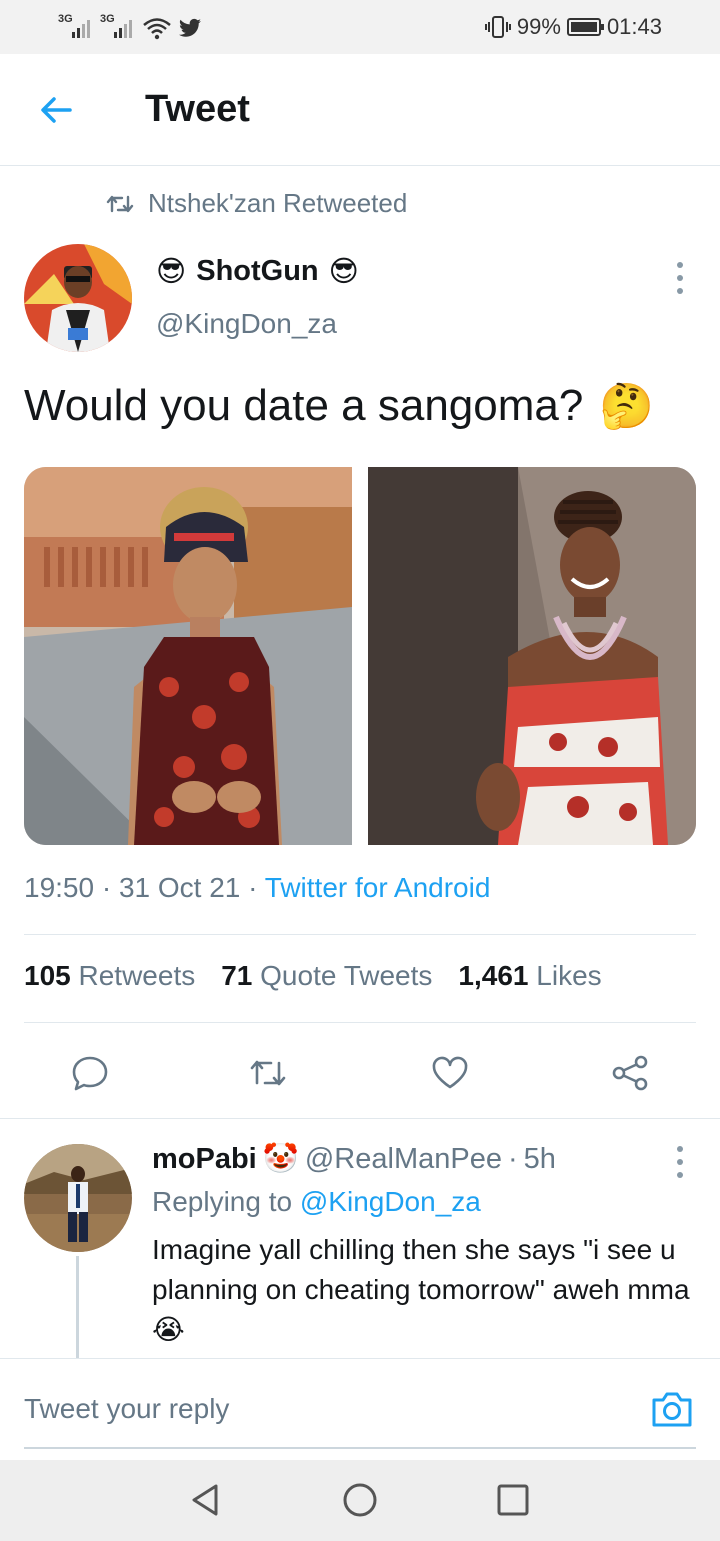 This screenshot has width=720, height=1541. Describe the element at coordinates (137, 975) in the screenshot. I see `retweets-label: Retweets` at that location.